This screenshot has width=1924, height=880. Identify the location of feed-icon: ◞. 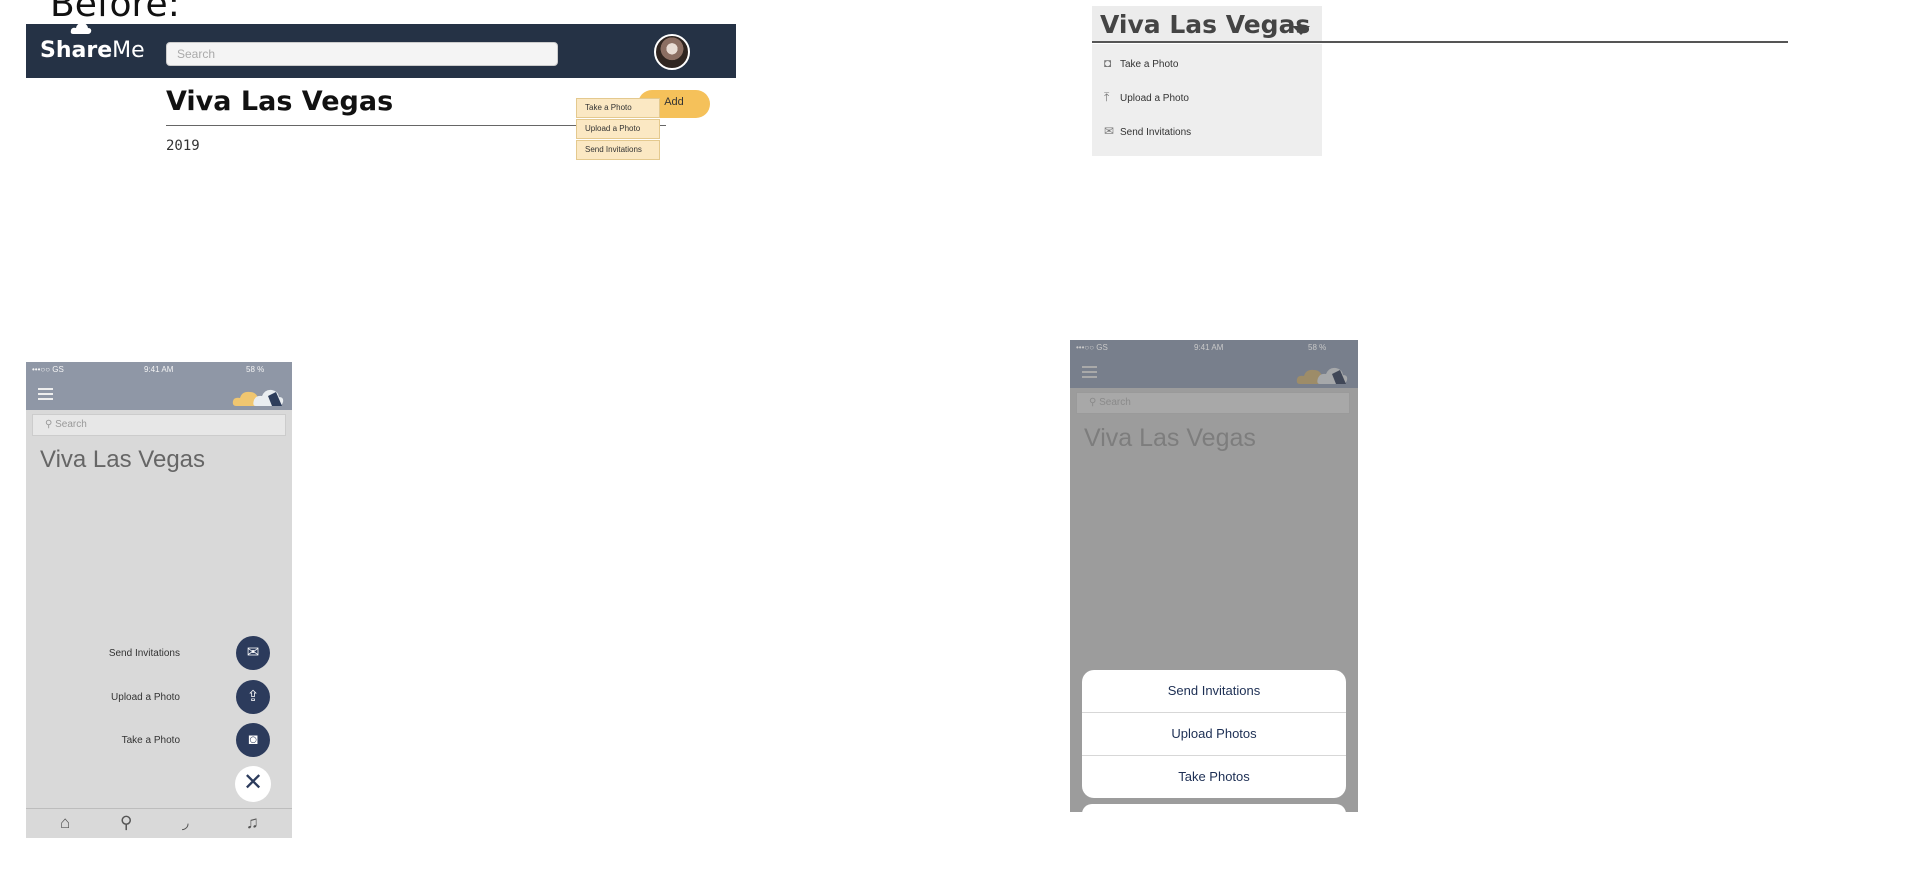
(185, 823).